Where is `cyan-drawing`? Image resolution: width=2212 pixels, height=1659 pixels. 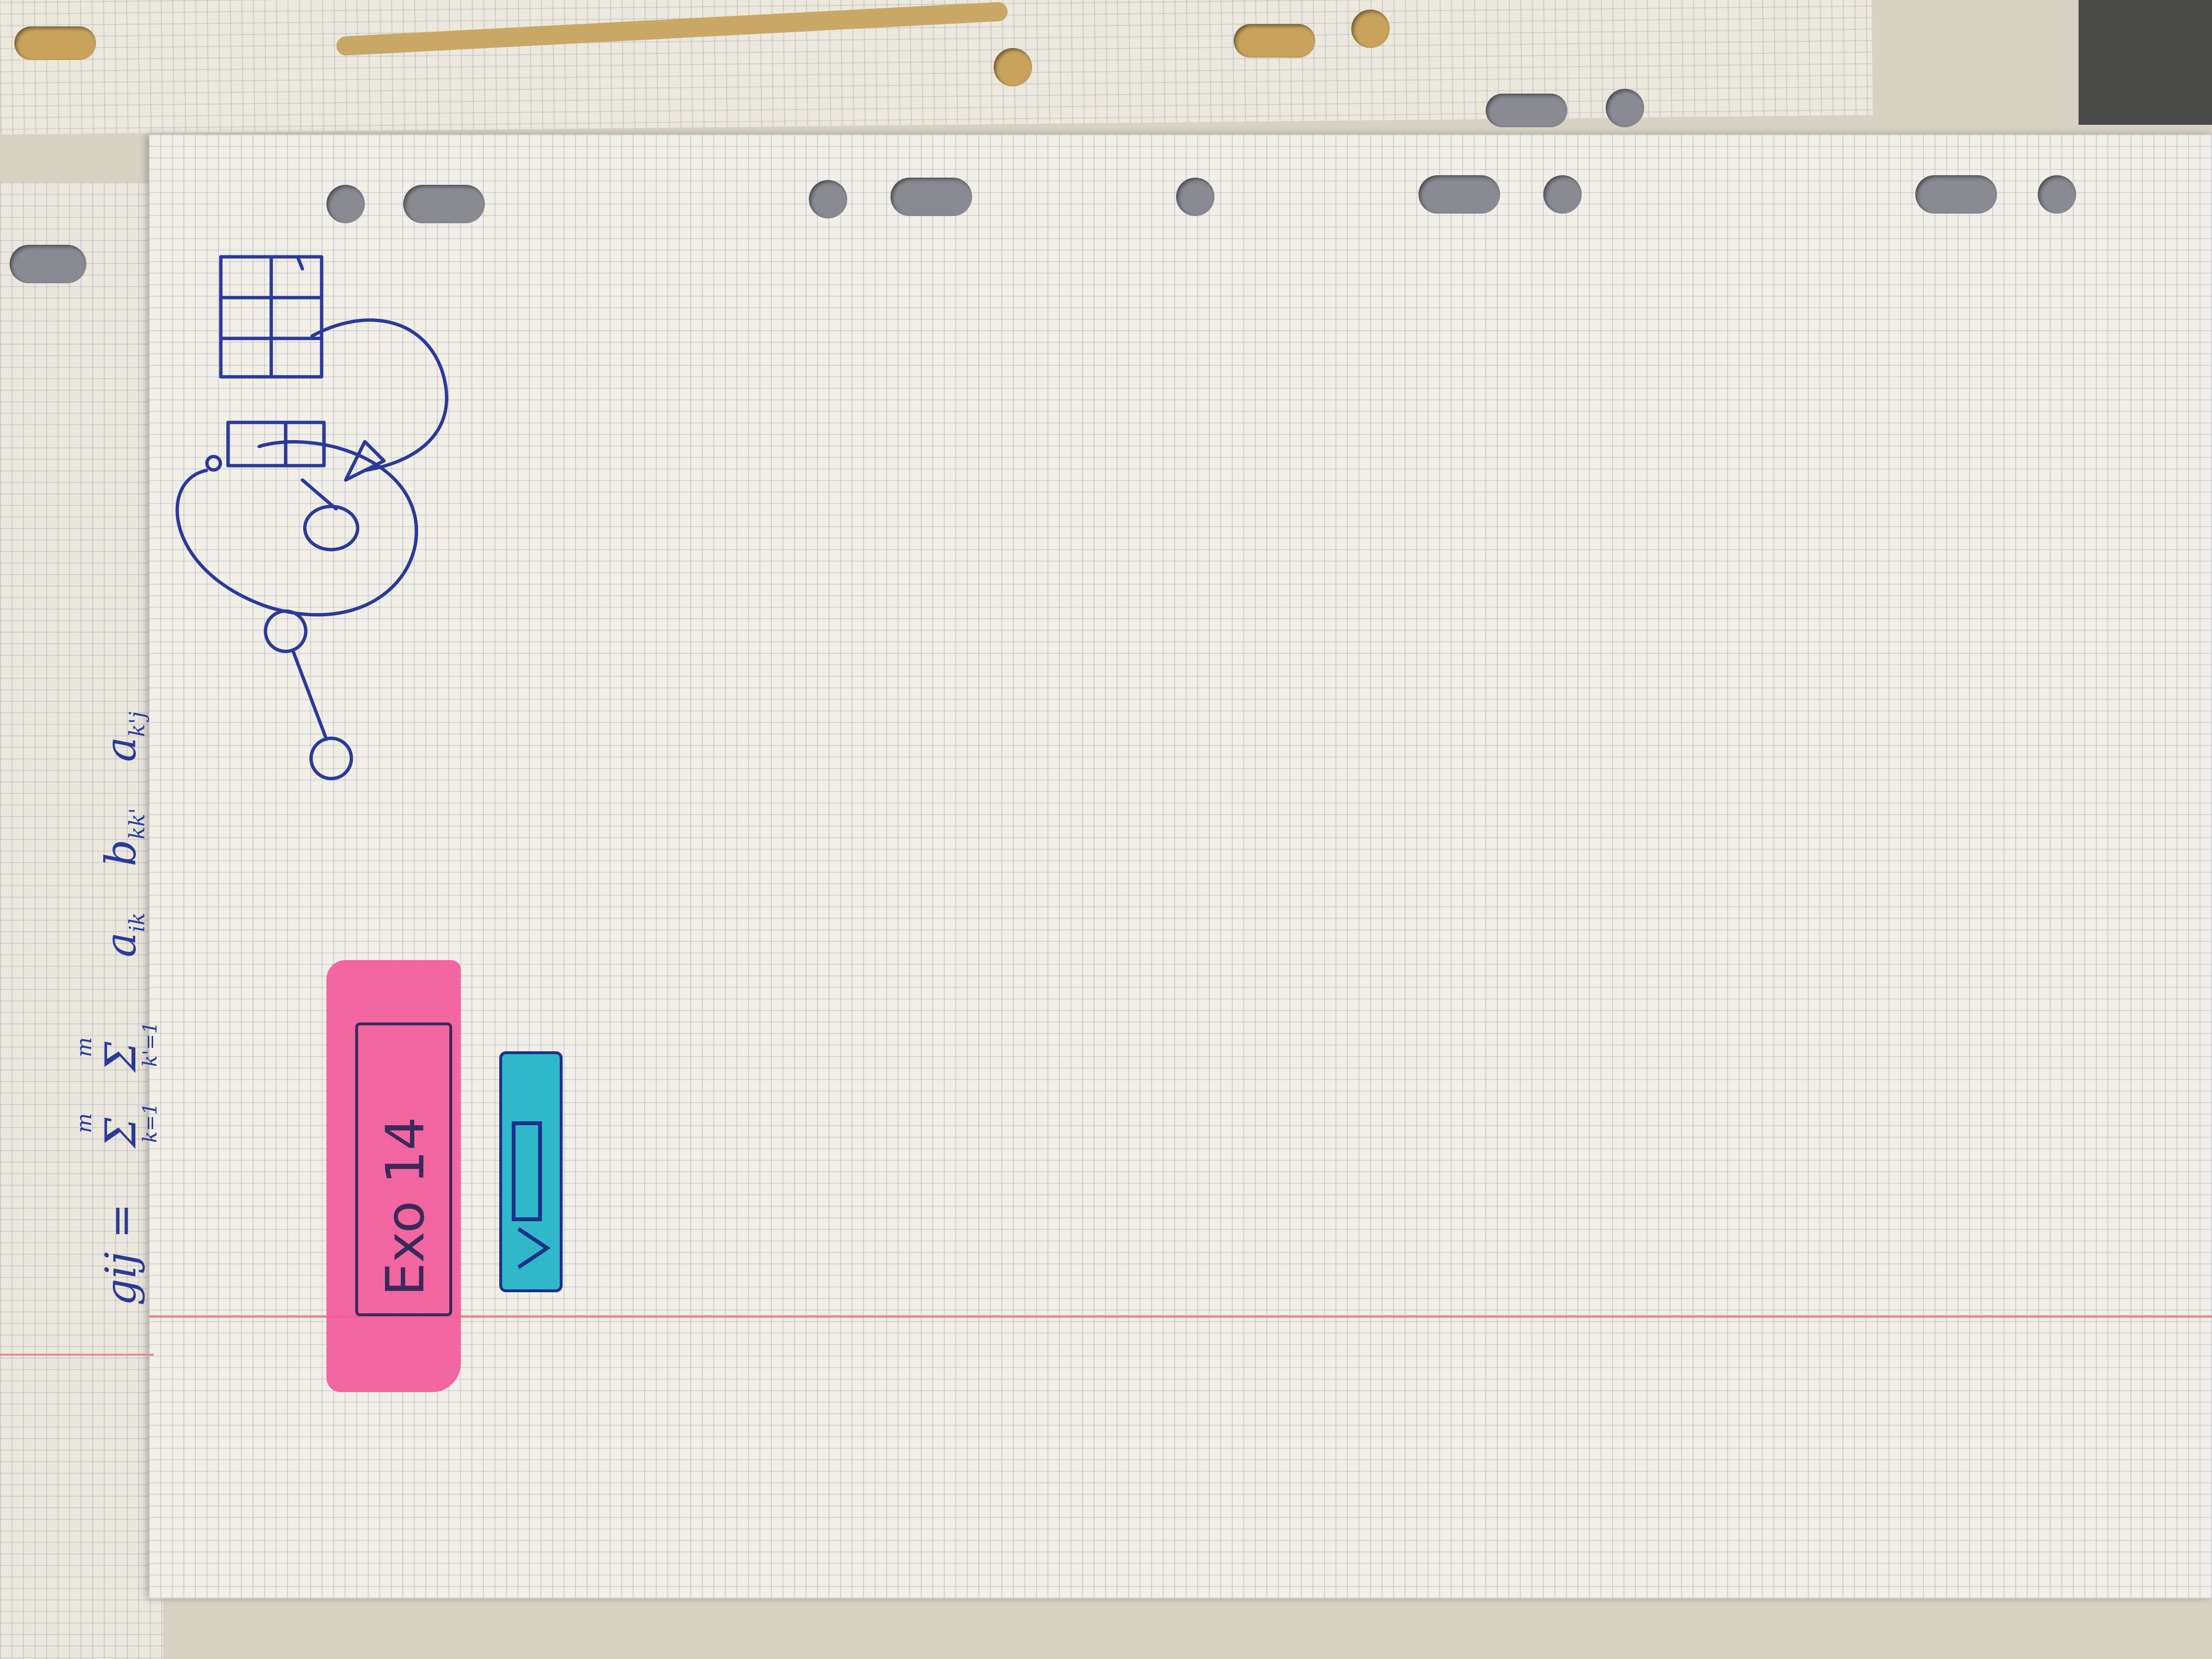
cyan-drawing is located at coordinates (531, 1195).